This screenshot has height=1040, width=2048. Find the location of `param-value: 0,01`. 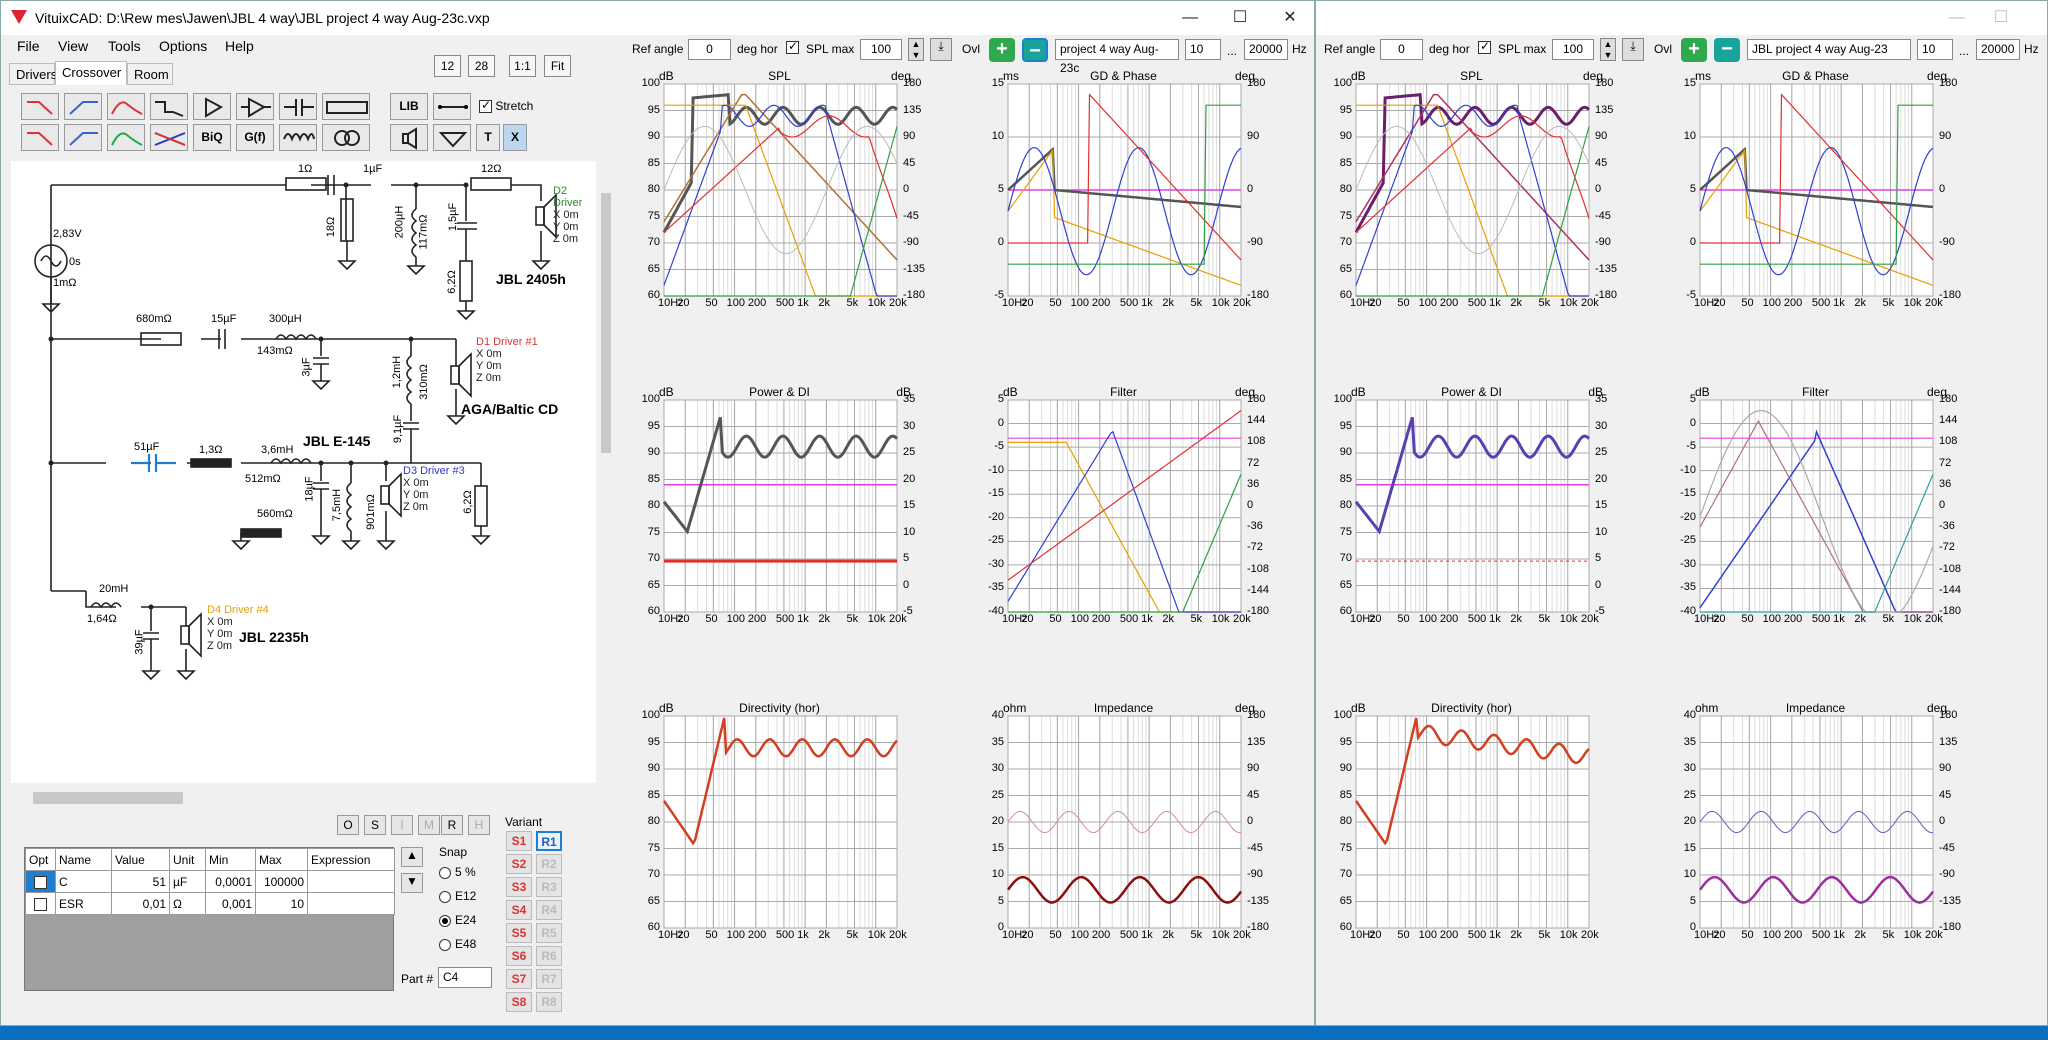

param-value: 0,01 is located at coordinates (140, 903).